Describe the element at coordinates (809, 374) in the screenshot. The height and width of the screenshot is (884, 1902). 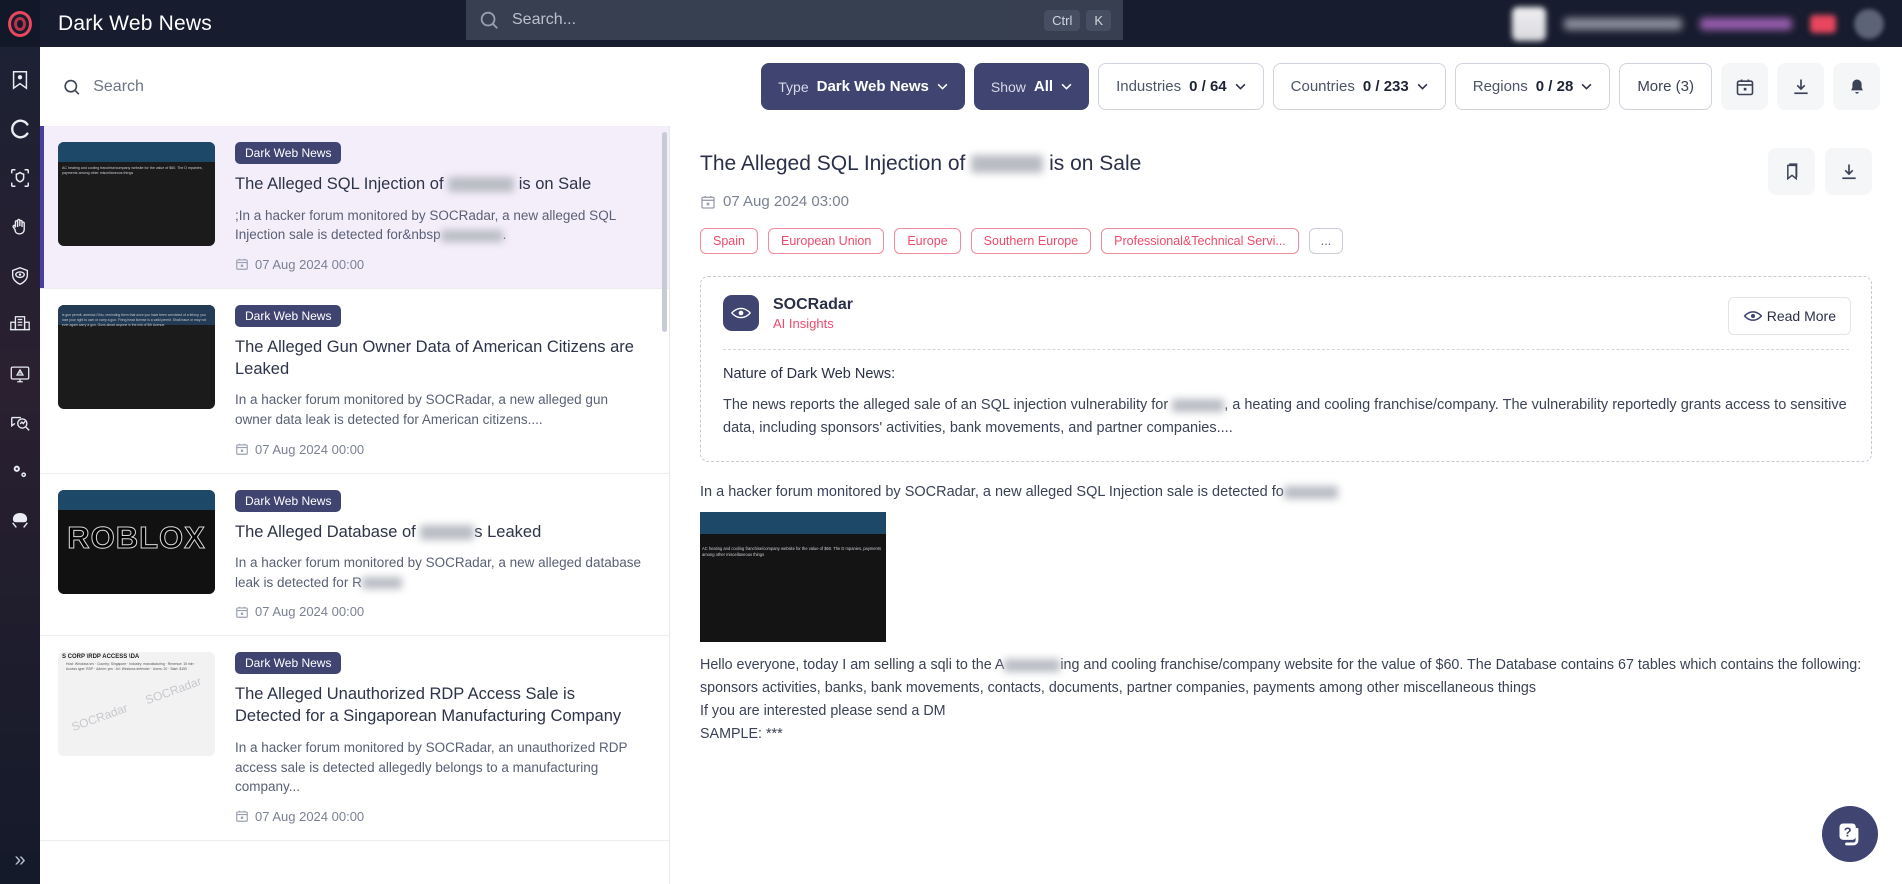
I see `ai-heading: Nature of Dark Web News:` at that location.